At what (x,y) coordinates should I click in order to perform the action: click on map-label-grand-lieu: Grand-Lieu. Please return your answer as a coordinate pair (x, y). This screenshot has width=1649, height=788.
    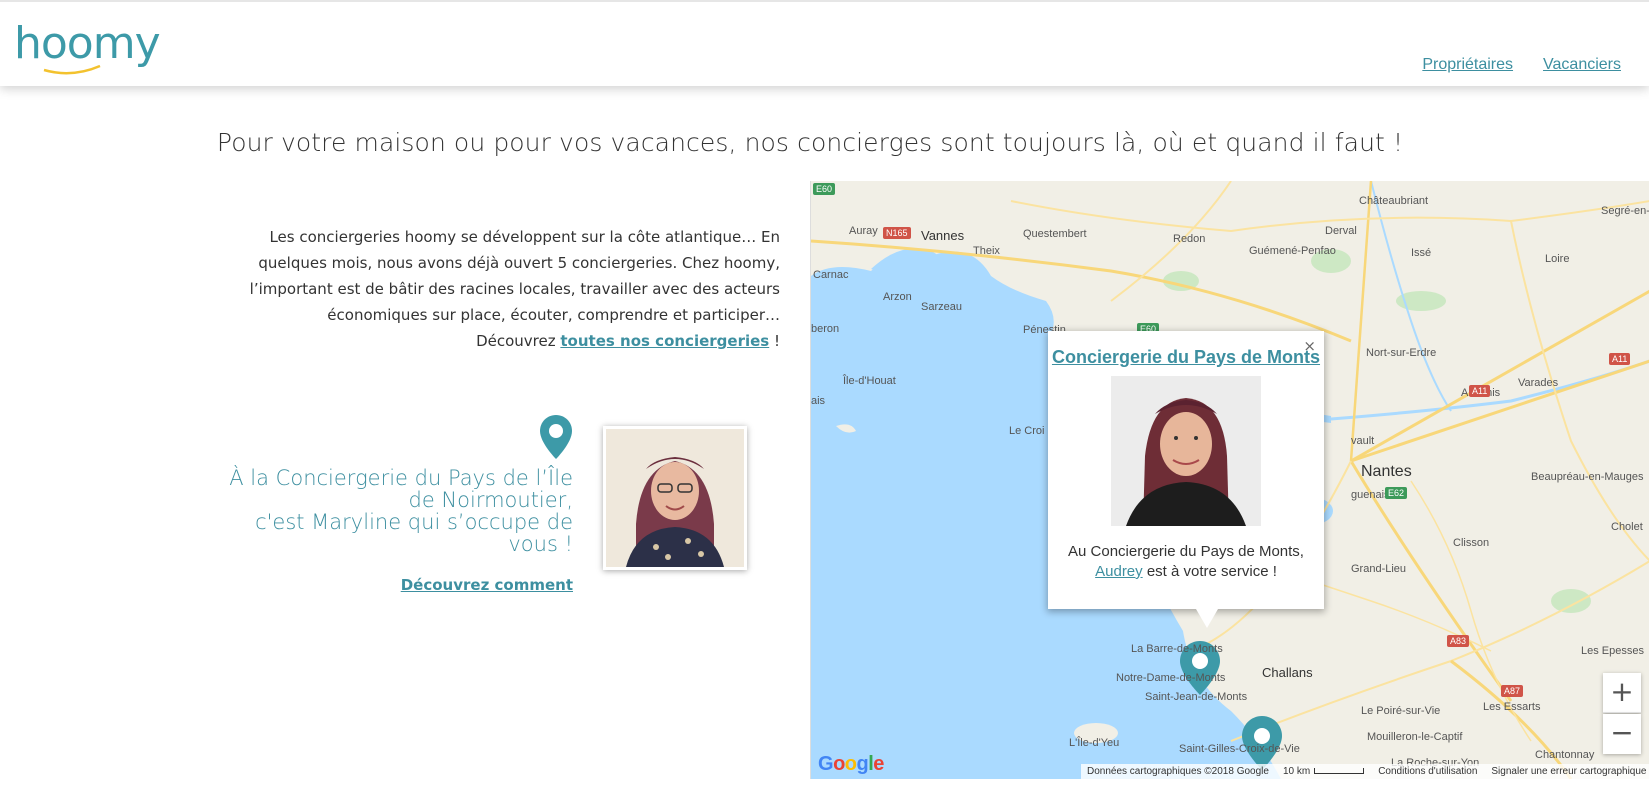
    Looking at the image, I should click on (1379, 569).